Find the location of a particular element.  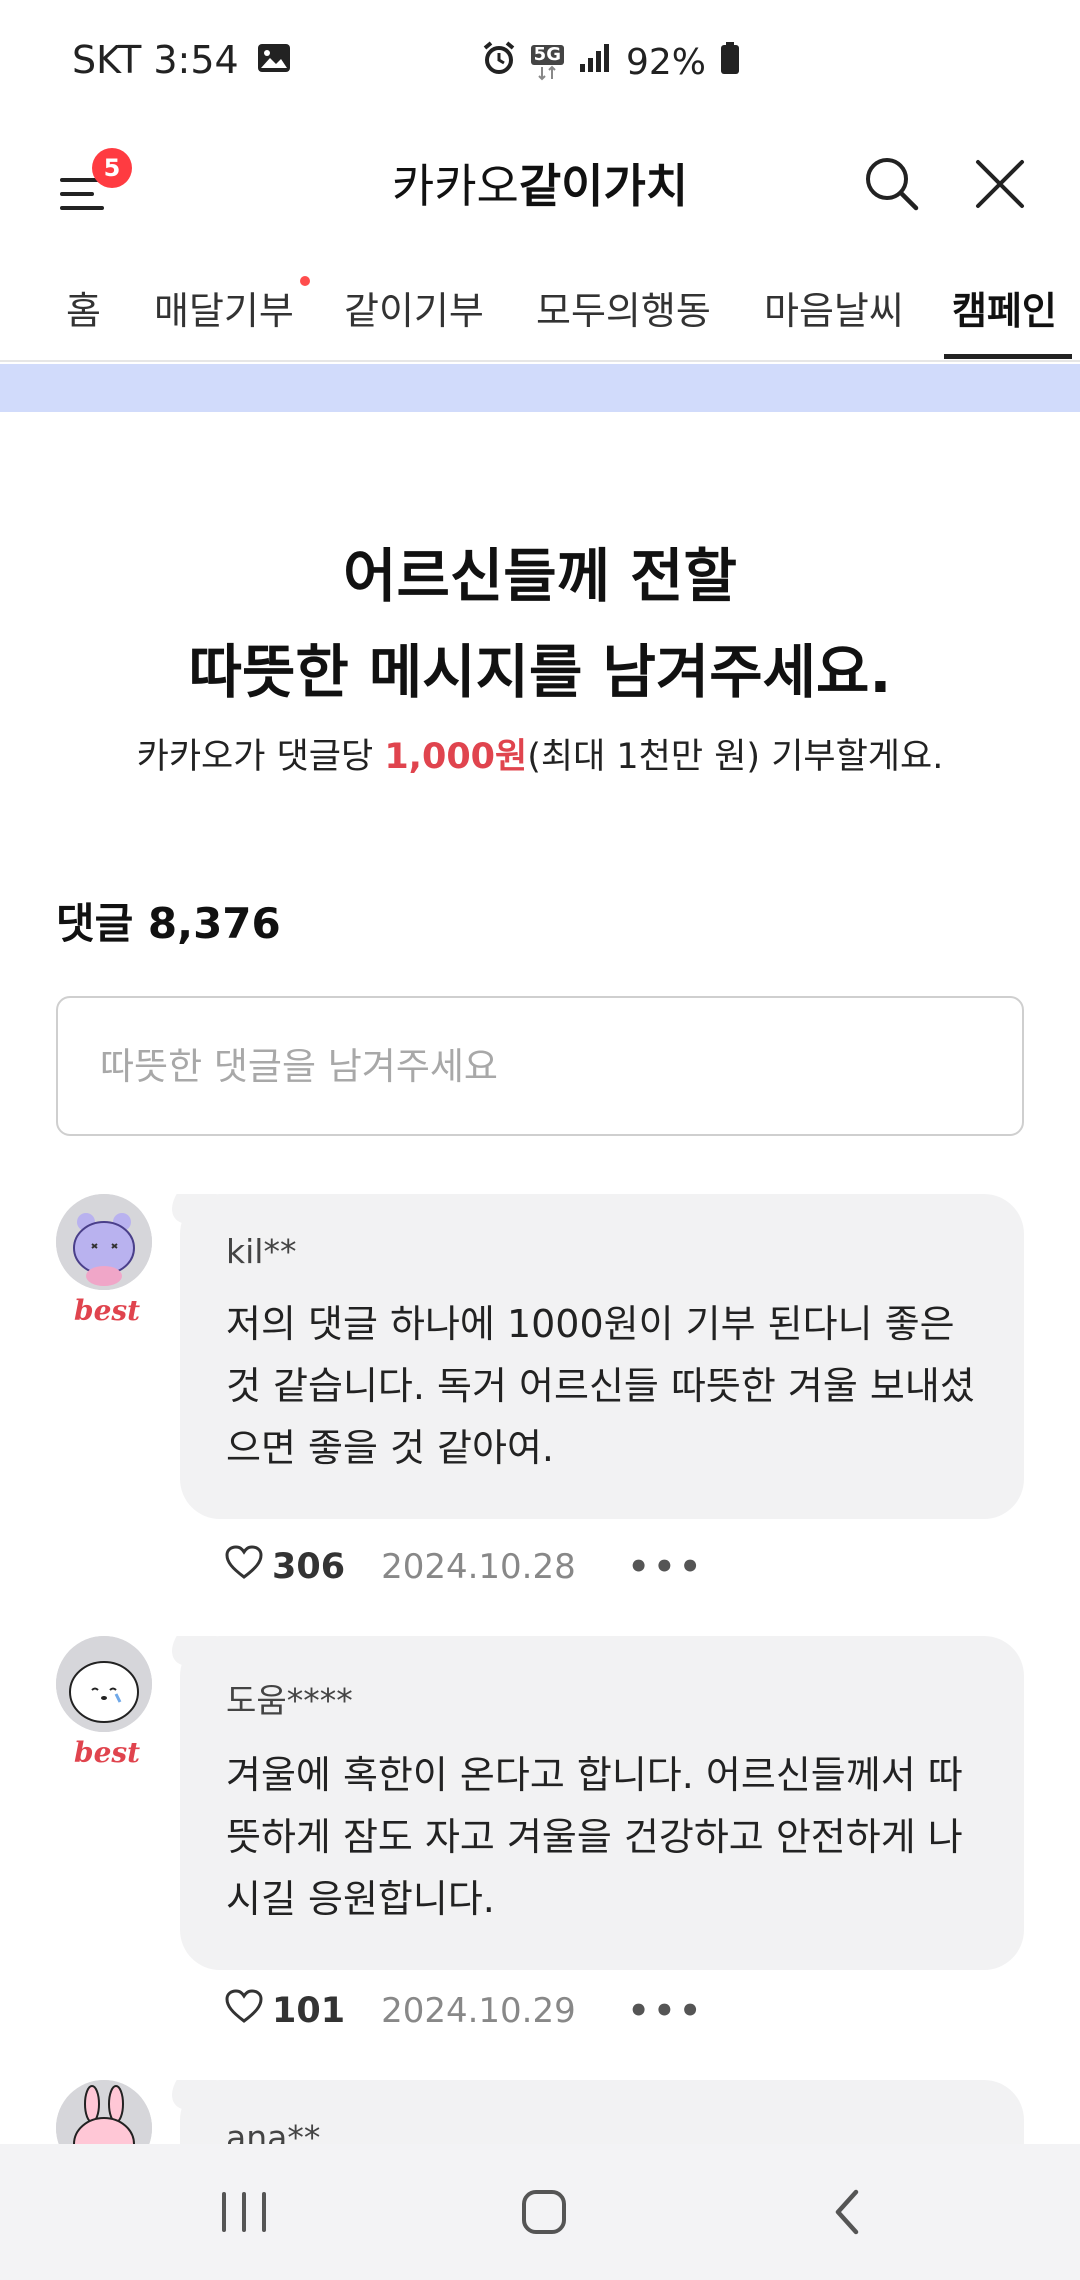

comment-count: 댓글 8,376 is located at coordinates (168, 923).